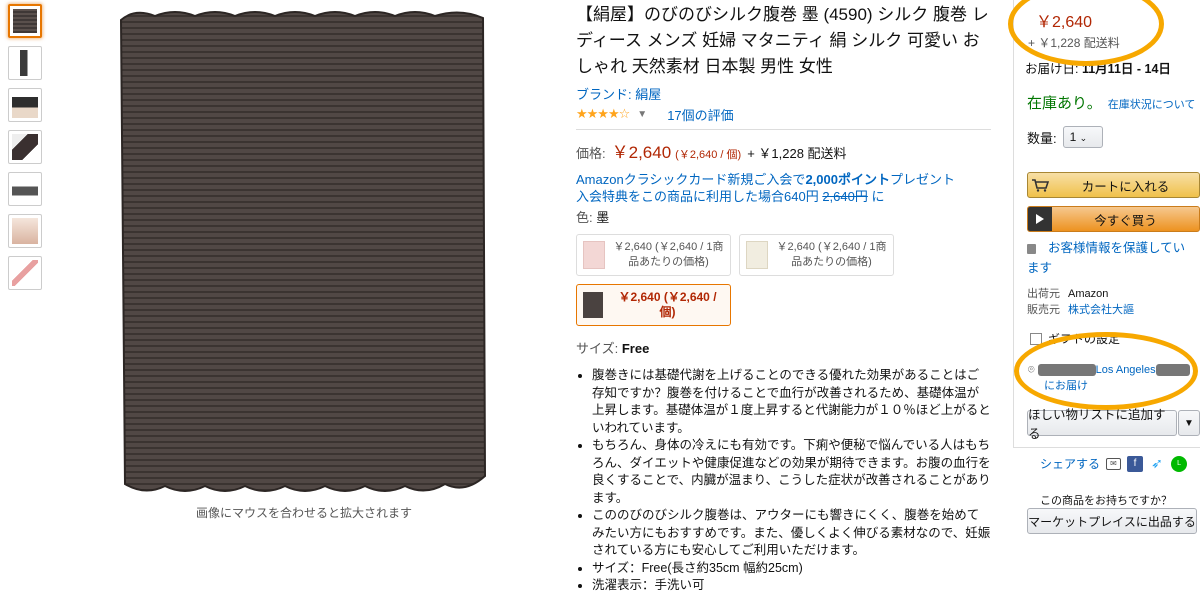  I want to click on cart-icon, so click(1040, 185).